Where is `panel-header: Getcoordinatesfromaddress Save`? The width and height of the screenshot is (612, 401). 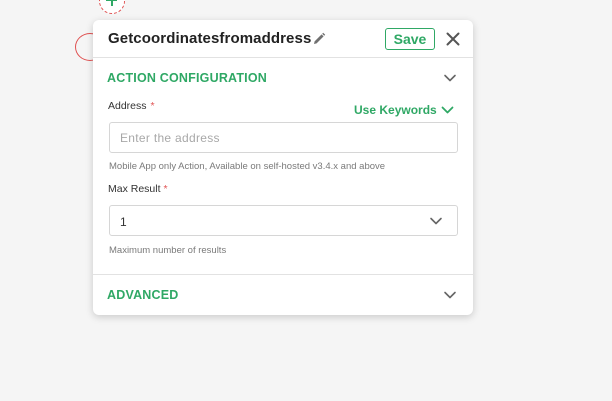 panel-header: Getcoordinatesfromaddress Save is located at coordinates (283, 39).